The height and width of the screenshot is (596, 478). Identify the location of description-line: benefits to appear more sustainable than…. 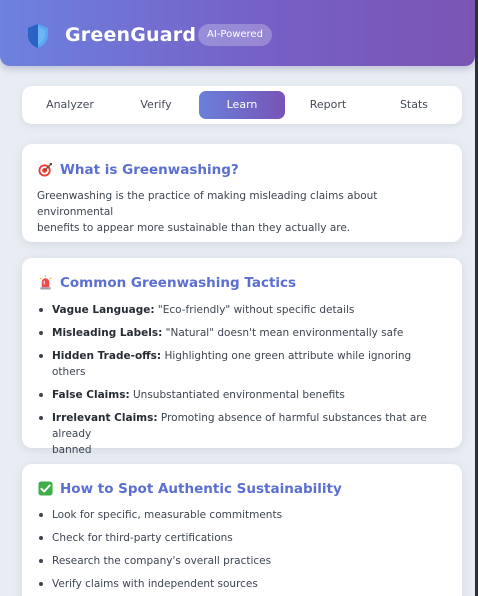
(194, 228).